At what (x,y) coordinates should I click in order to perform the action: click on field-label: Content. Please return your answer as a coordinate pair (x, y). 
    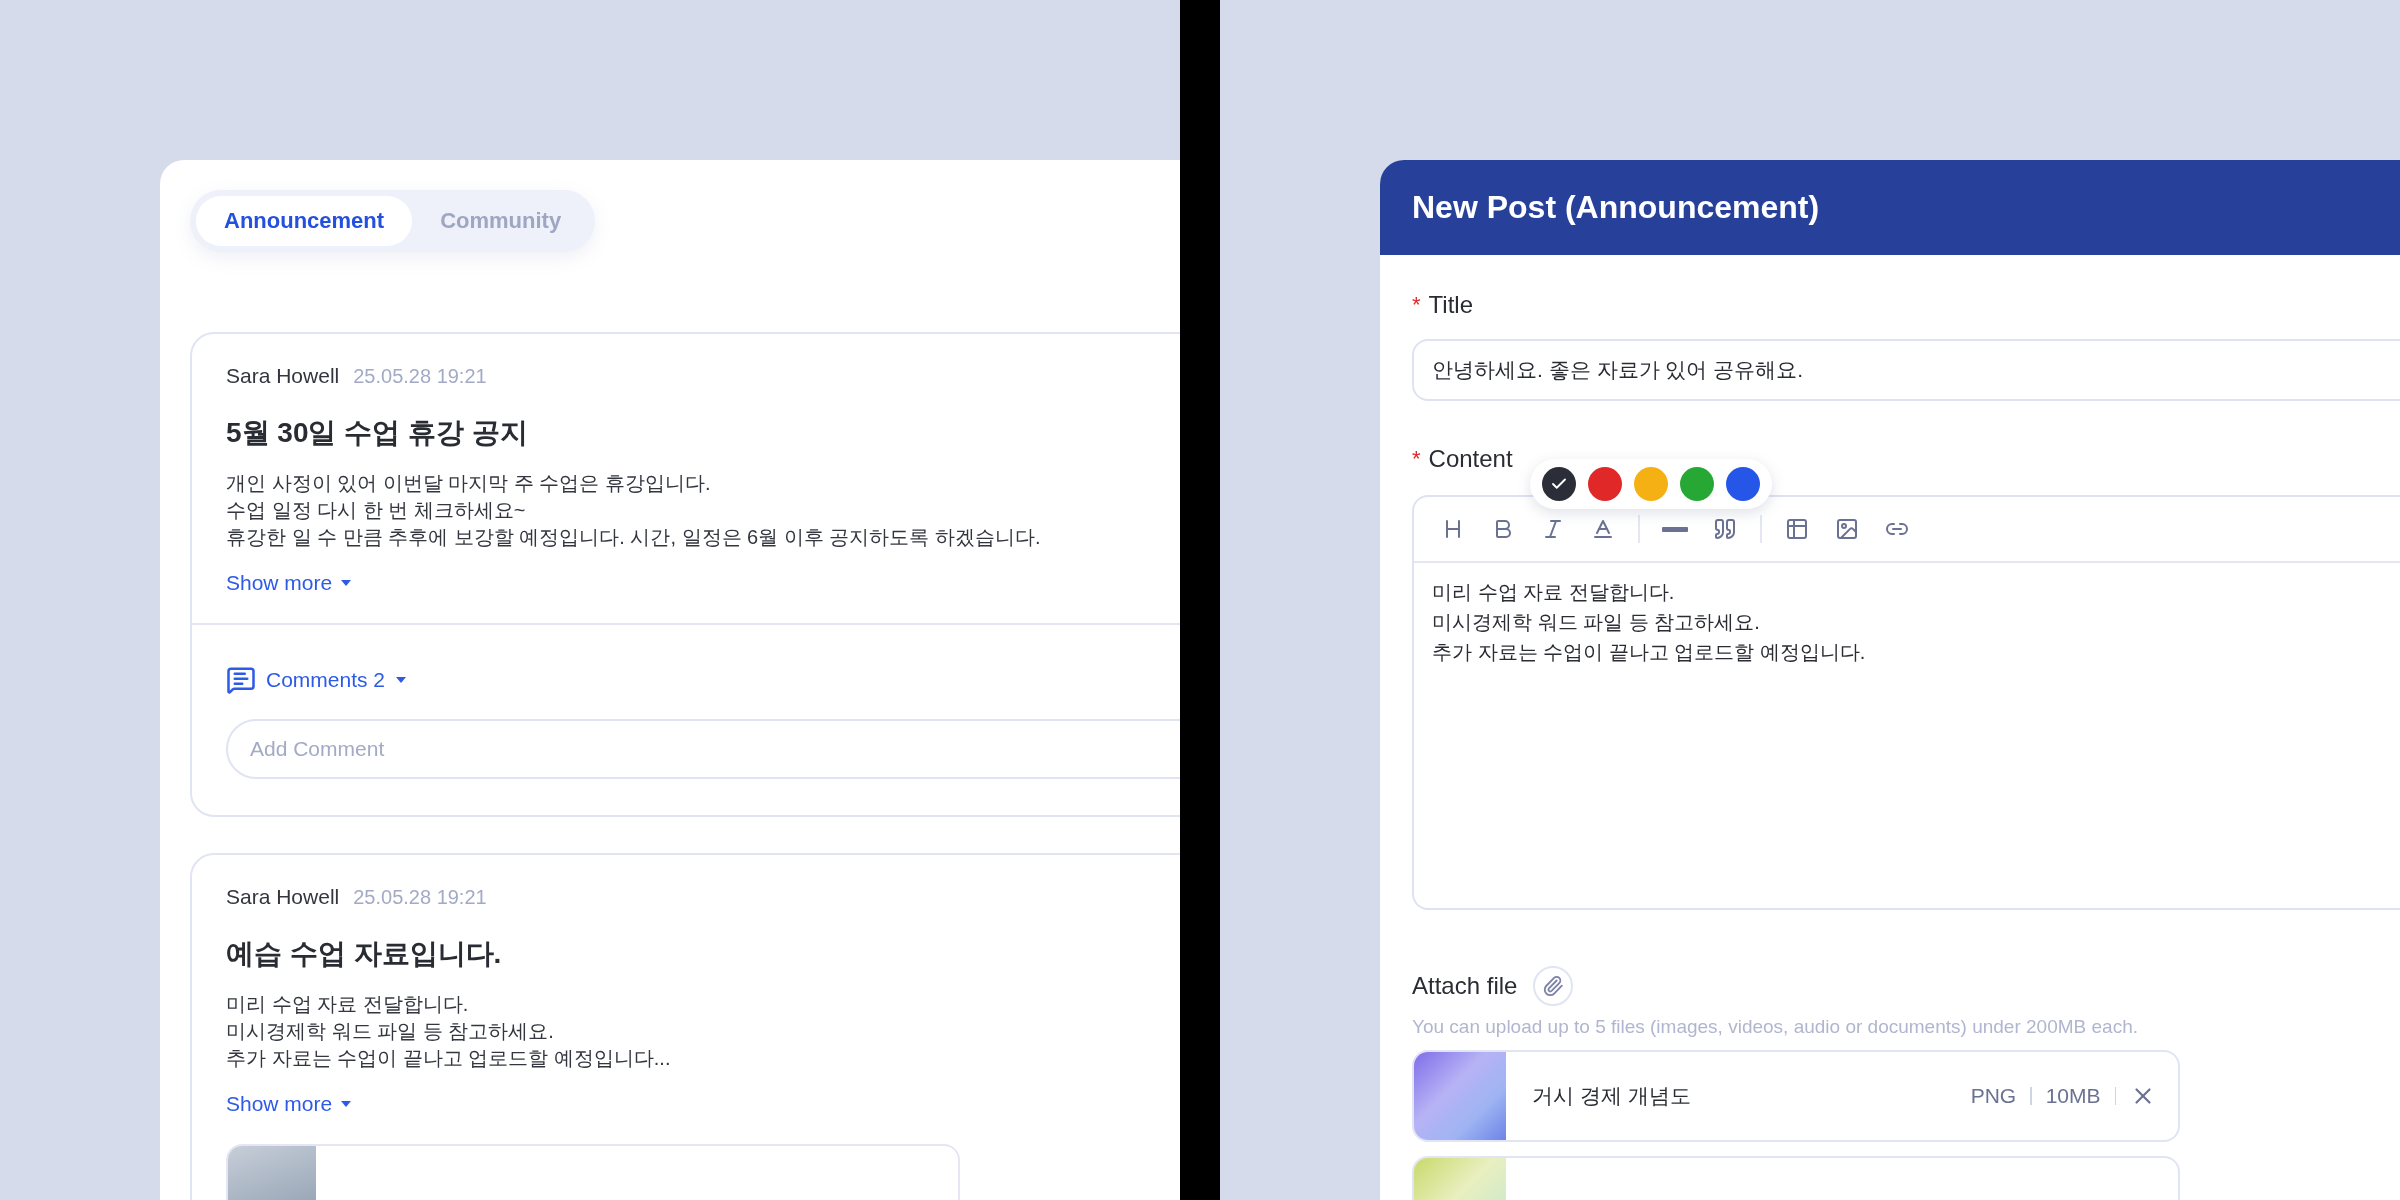
    Looking at the image, I should click on (1470, 459).